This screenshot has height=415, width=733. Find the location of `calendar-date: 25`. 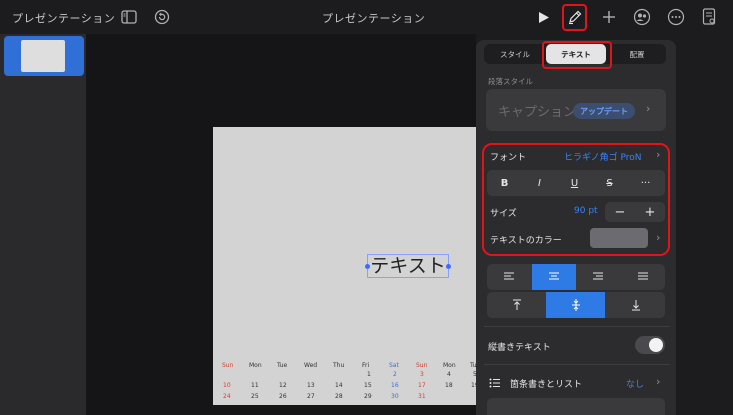

calendar-date: 25 is located at coordinates (255, 396).